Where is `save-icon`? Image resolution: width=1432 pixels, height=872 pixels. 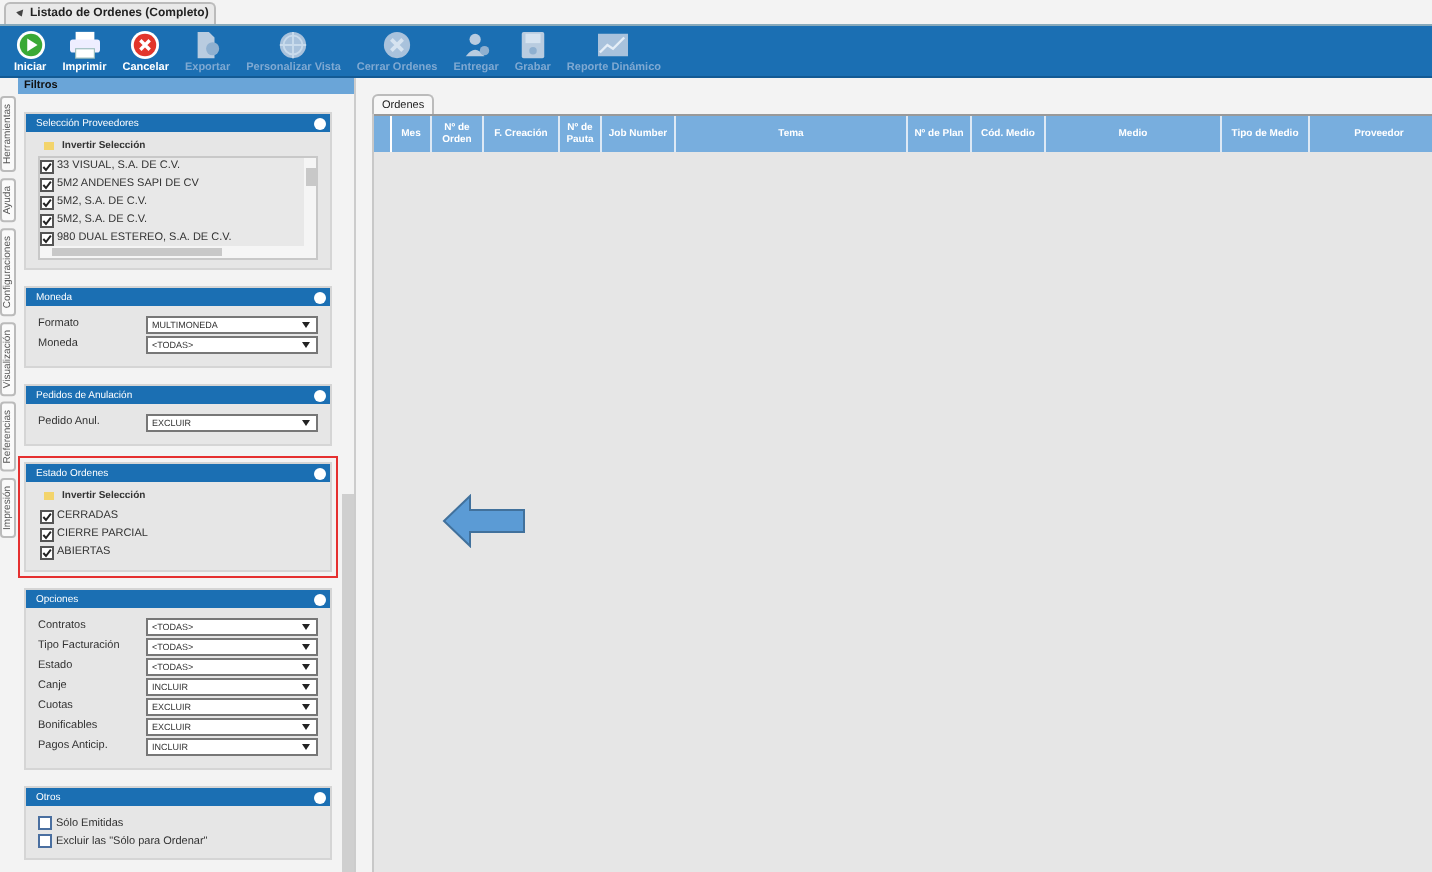
save-icon is located at coordinates (532, 44).